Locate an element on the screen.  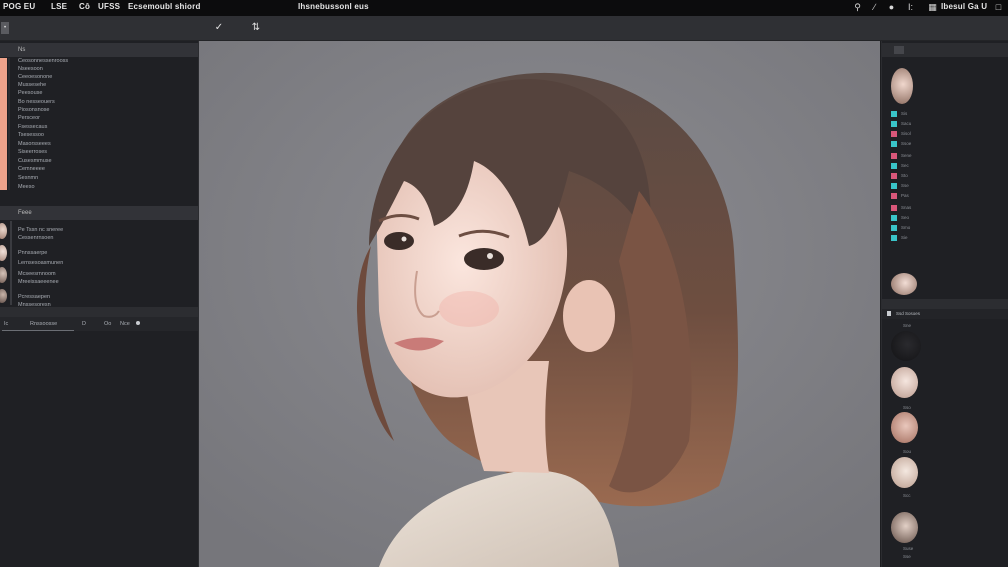
list-item: Meeso is located at coordinates (26, 187).